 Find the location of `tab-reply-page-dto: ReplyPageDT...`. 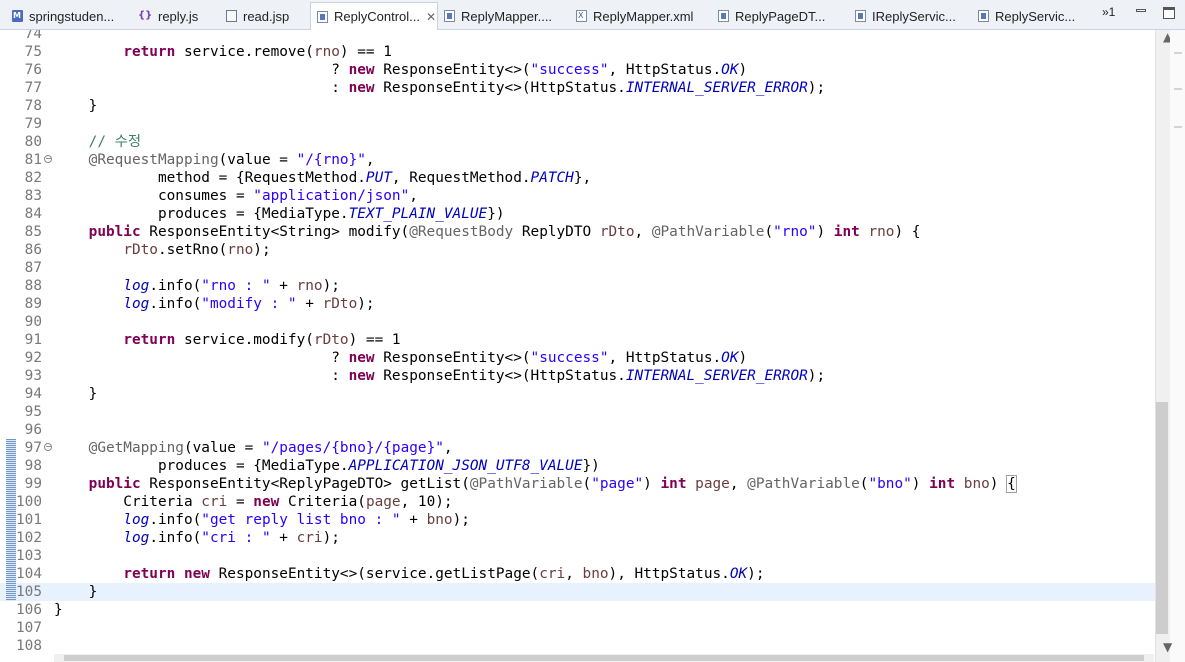

tab-reply-page-dto: ReplyPageDT... is located at coordinates (781, 16).